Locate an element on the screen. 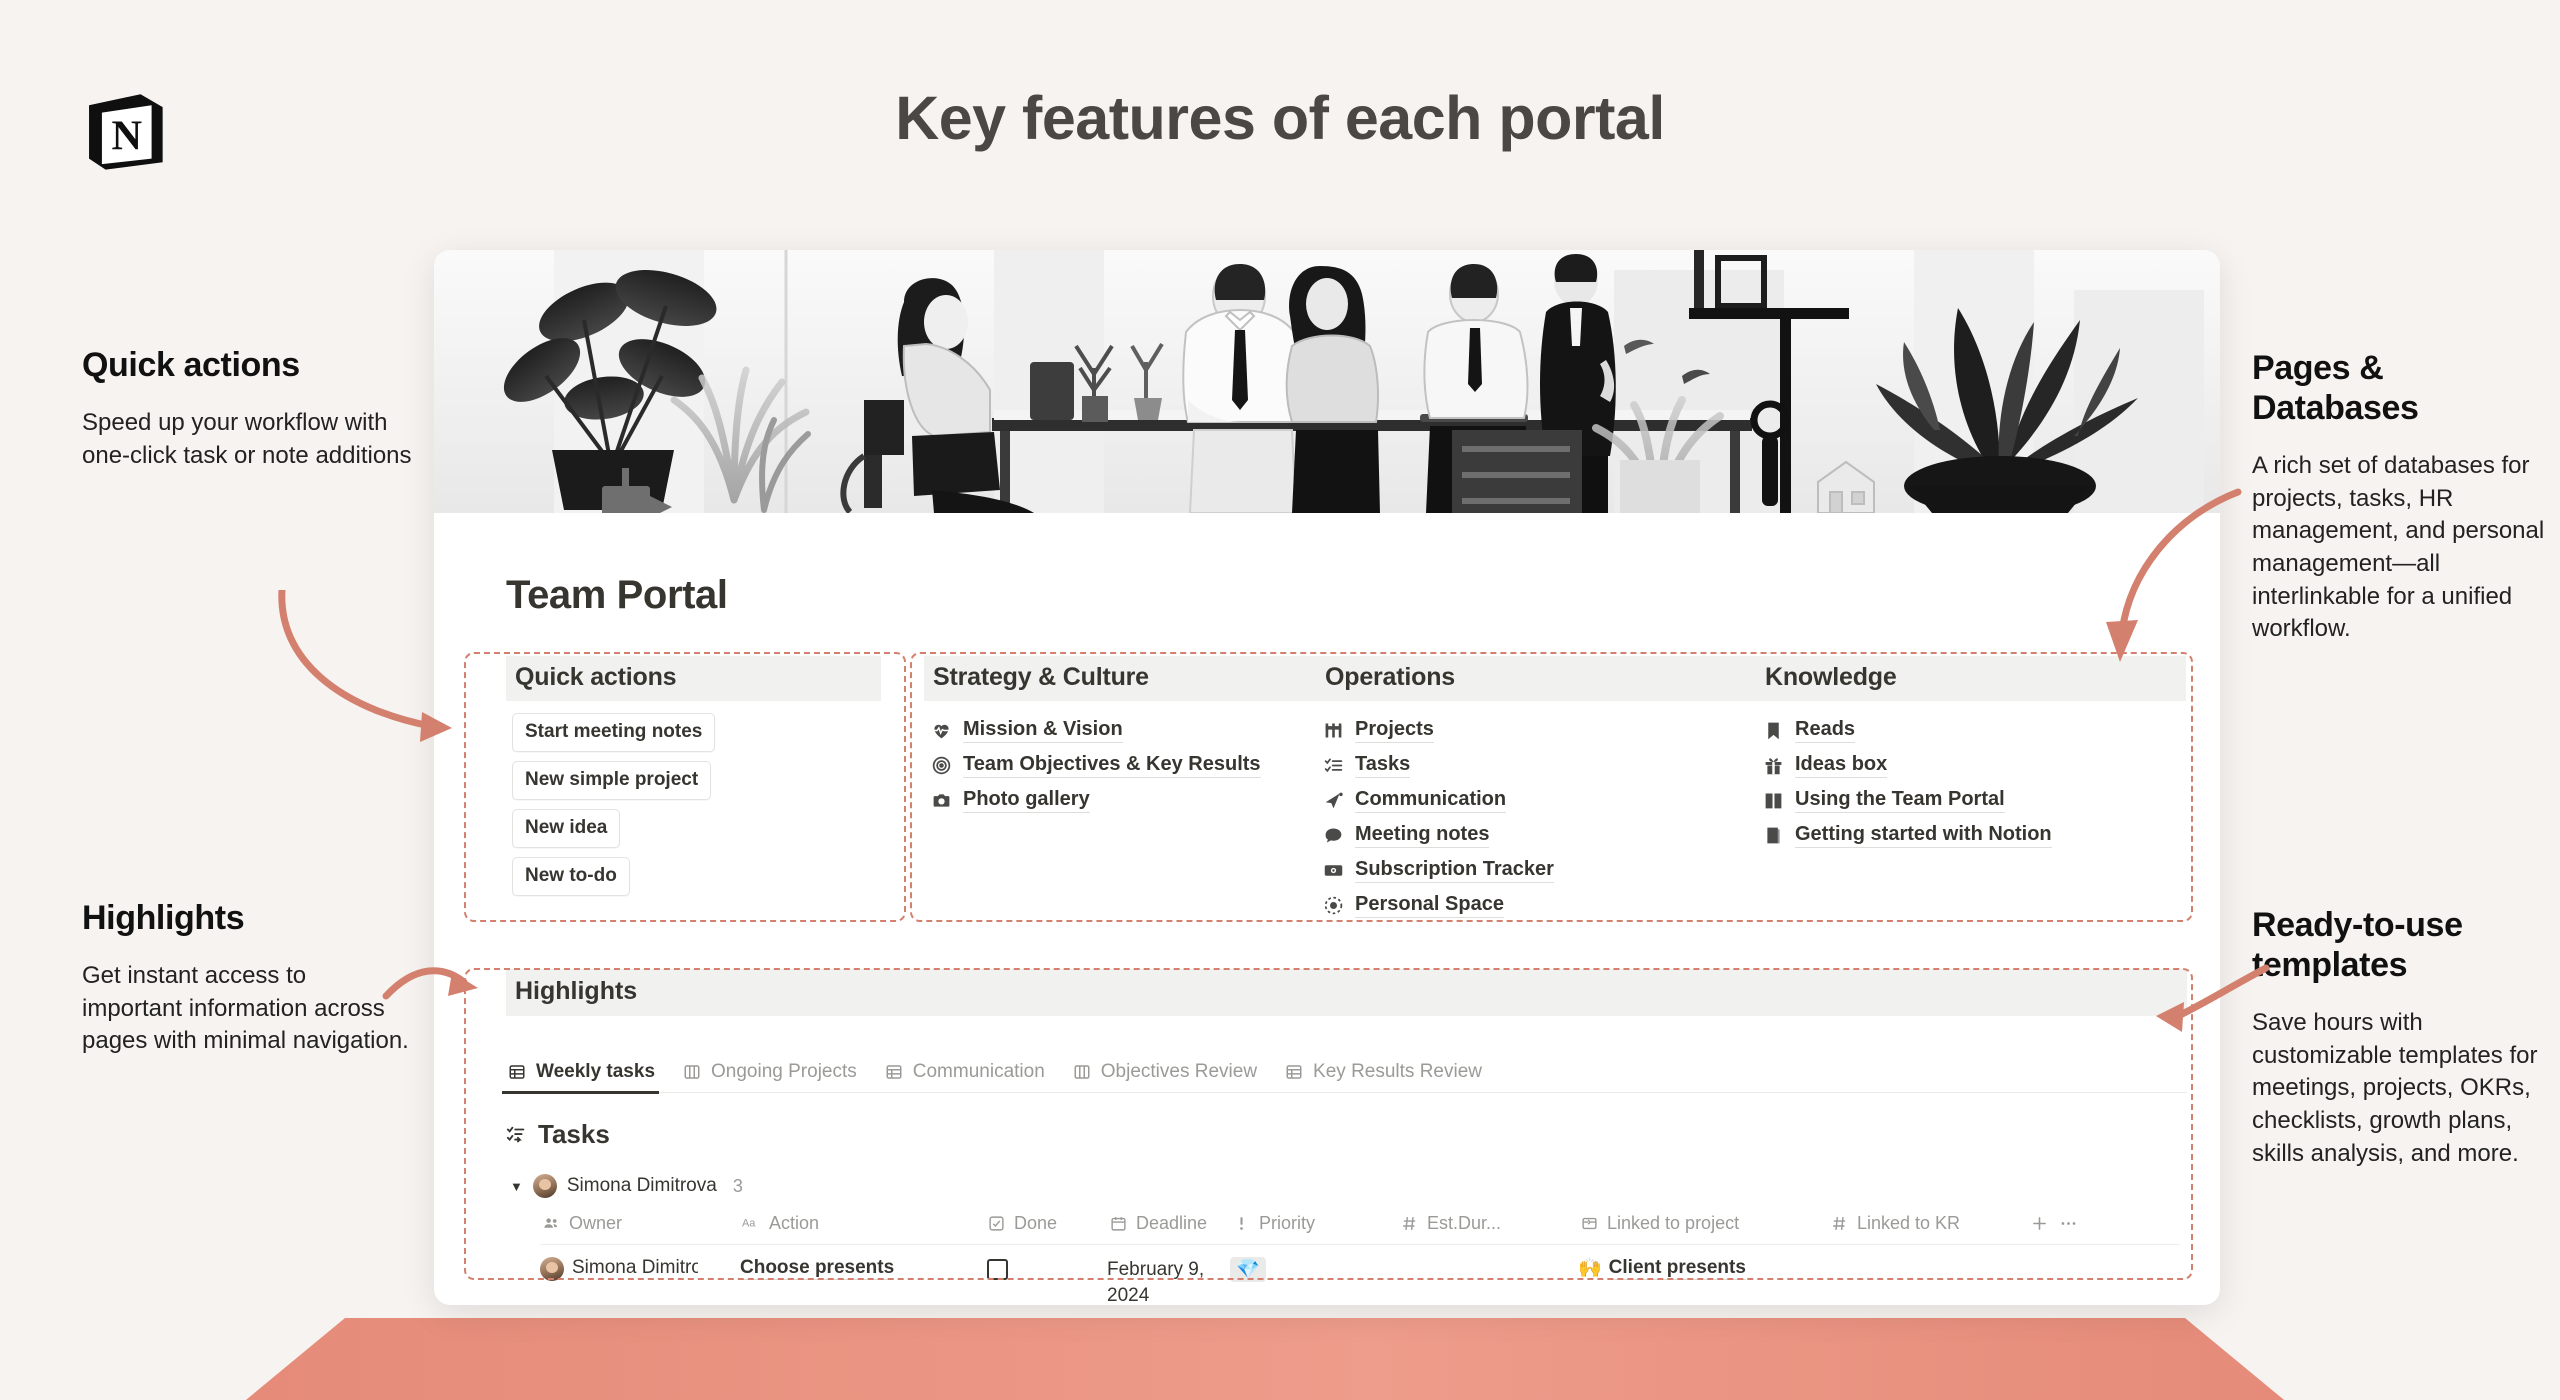 Image resolution: width=2560 pixels, height=1400 pixels. link-label: Getting started with Notion is located at coordinates (1923, 835).